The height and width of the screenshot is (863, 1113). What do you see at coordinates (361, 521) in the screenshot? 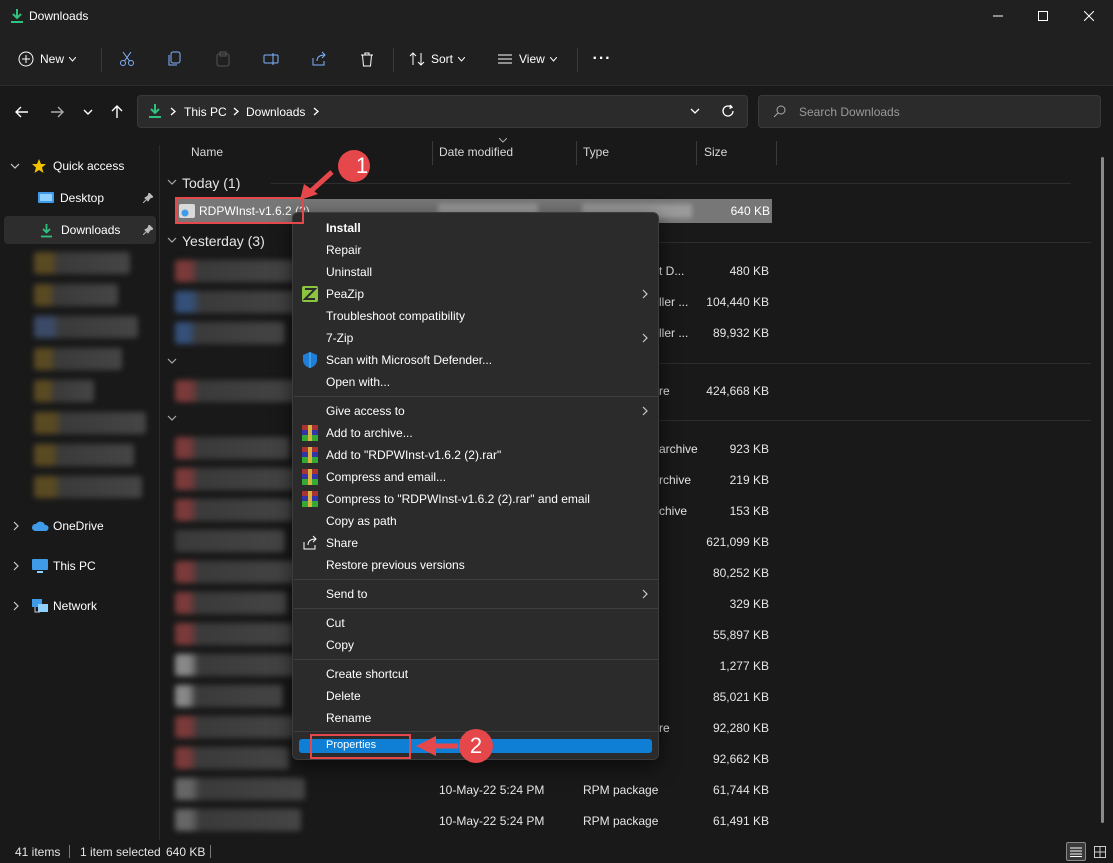
I see `menu-item-copy-as-path: Copy as path` at bounding box center [361, 521].